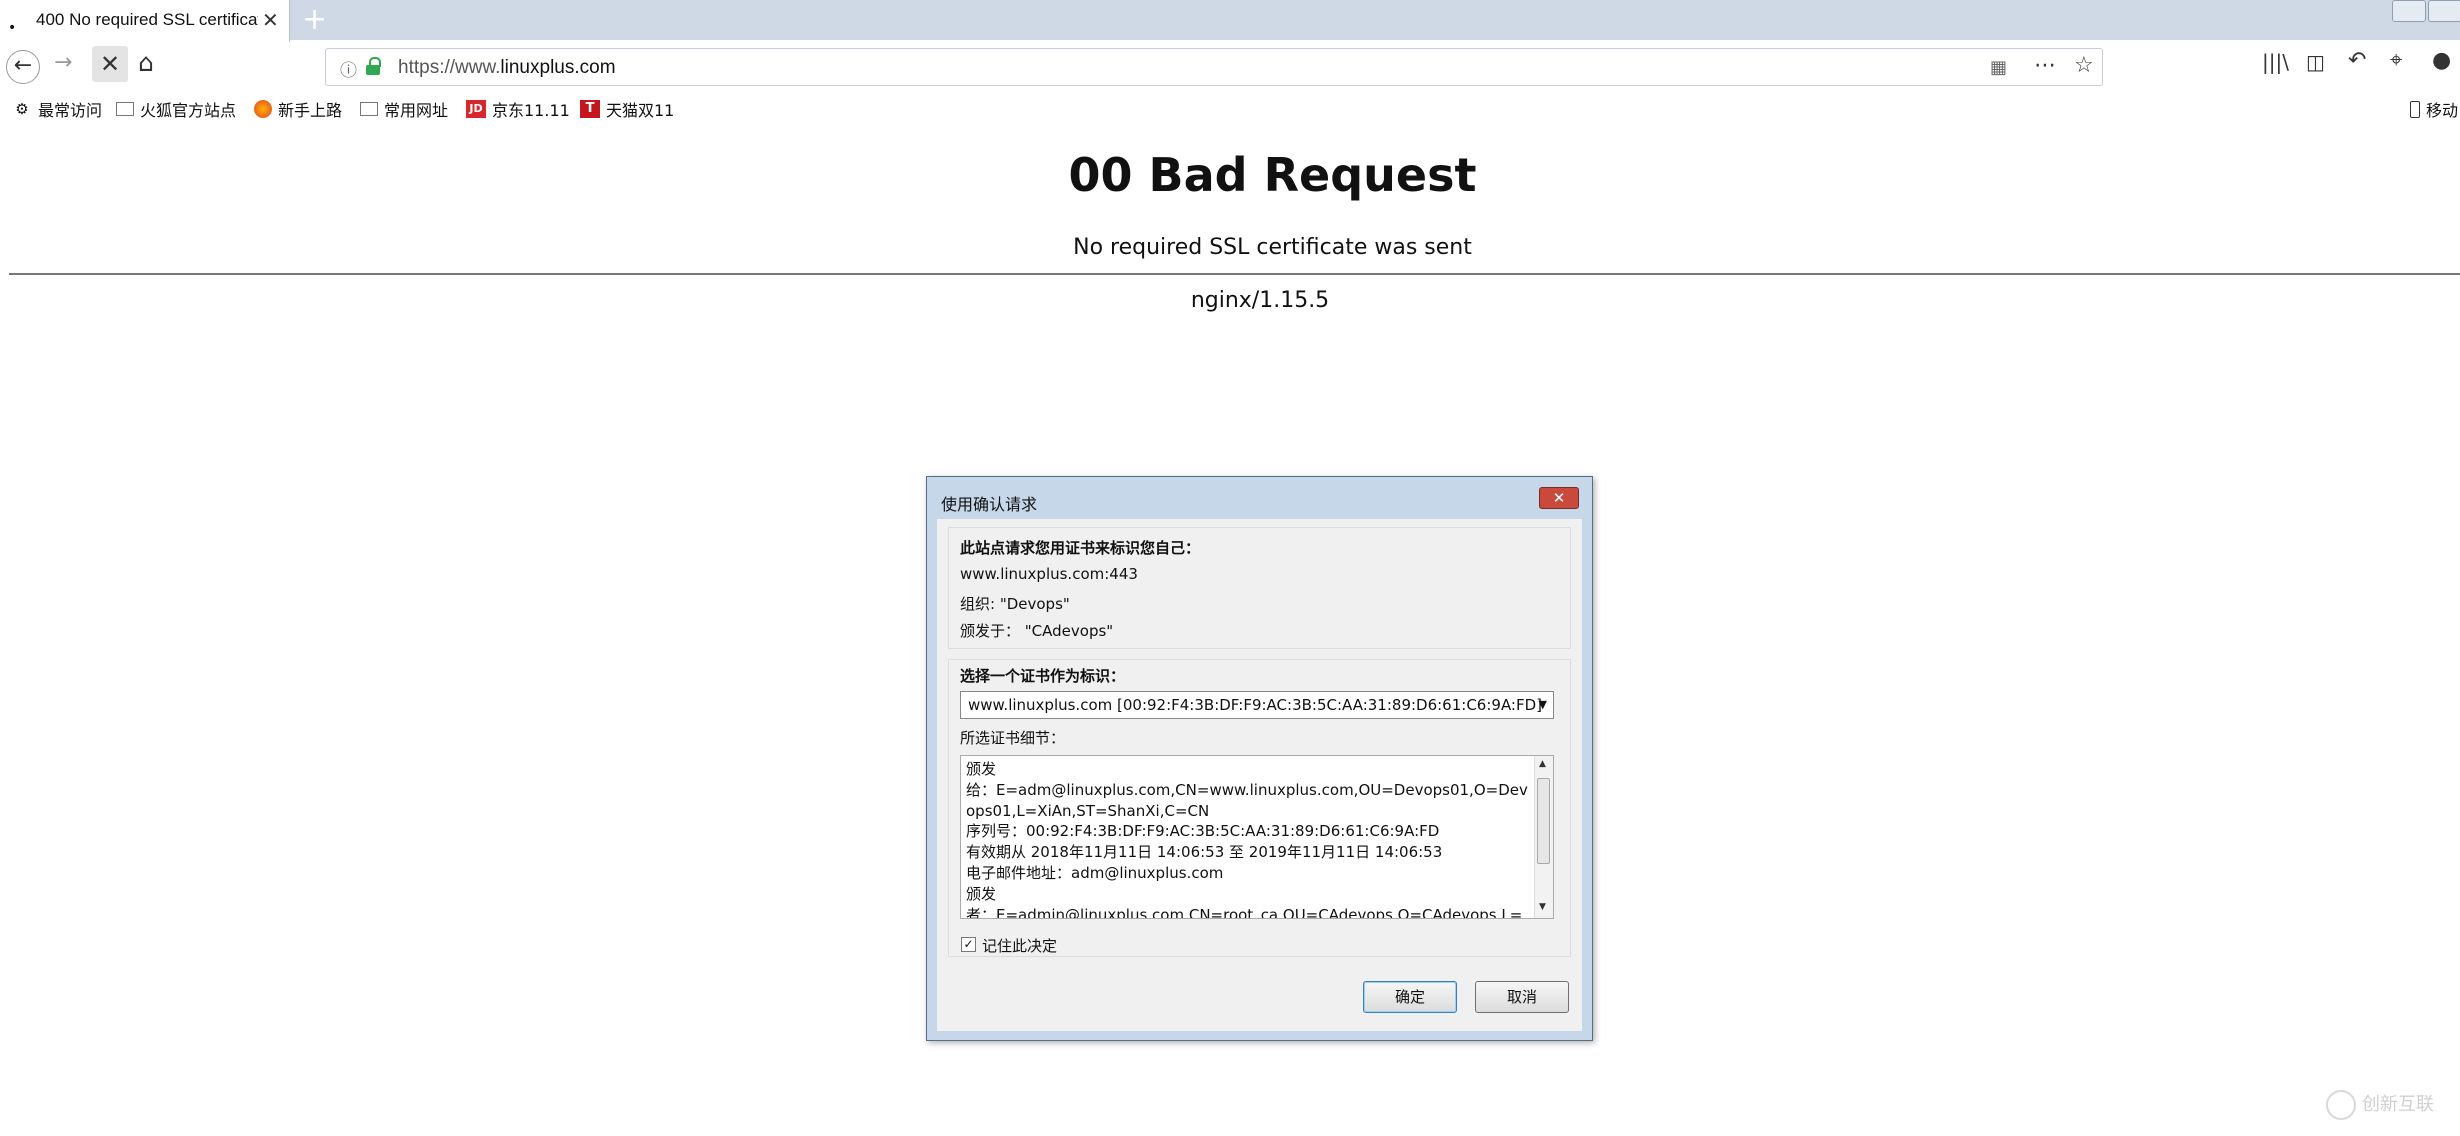 This screenshot has height=1136, width=2460. What do you see at coordinates (22, 109) in the screenshot?
I see `gear-icon: ⚙` at bounding box center [22, 109].